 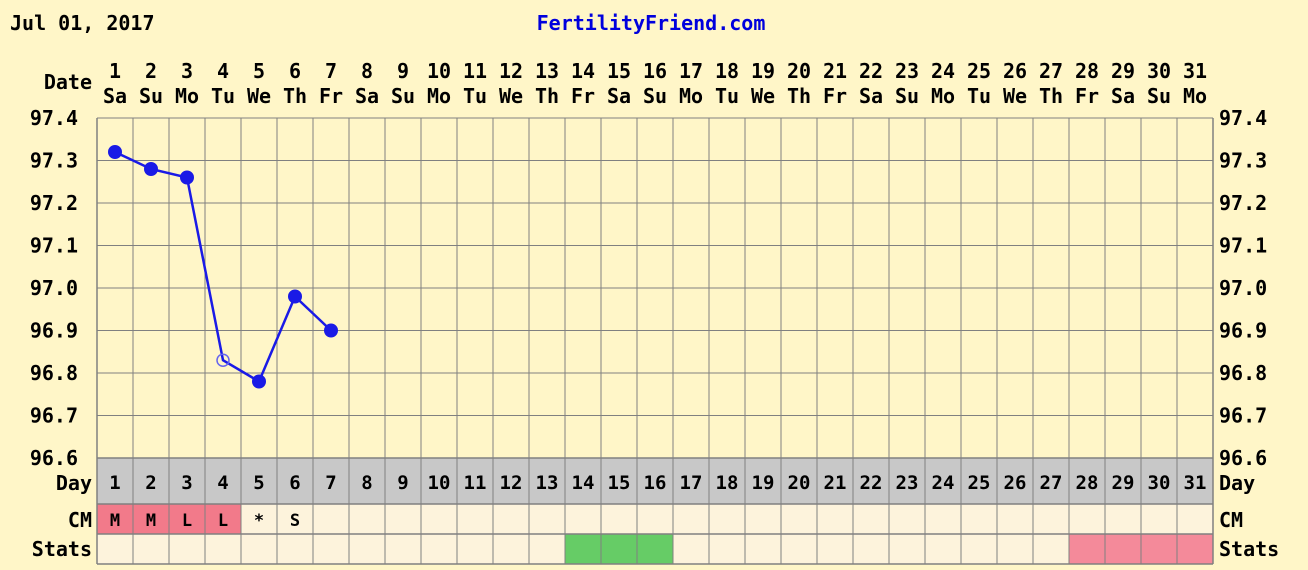 I want to click on y-tick-label-left: 97.1, so click(x=54, y=246).